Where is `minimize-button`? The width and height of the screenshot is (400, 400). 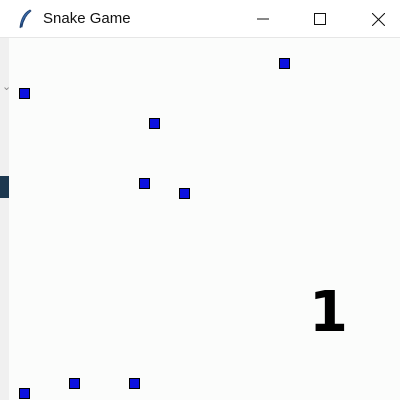
minimize-button is located at coordinates (263, 19).